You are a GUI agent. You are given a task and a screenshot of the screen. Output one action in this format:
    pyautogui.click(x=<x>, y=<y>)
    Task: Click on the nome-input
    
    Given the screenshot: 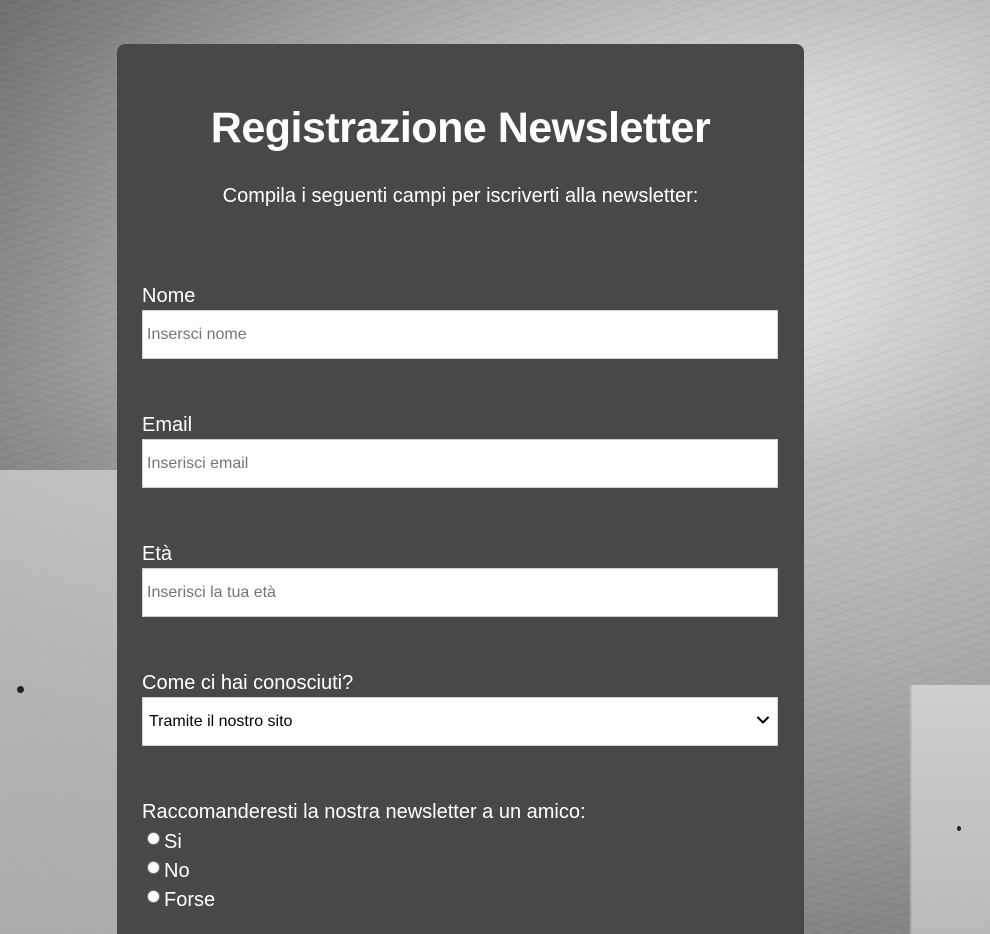 What is the action you would take?
    pyautogui.click(x=460, y=334)
    